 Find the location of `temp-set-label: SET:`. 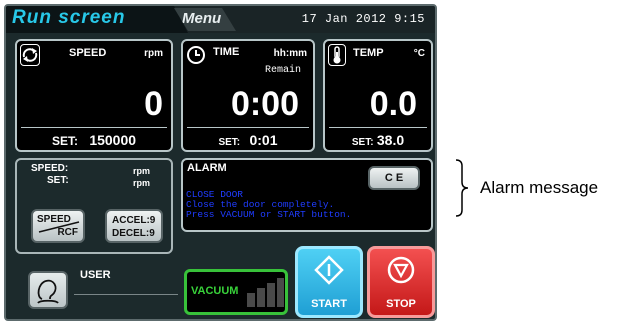

temp-set-label: SET: is located at coordinates (362, 142).